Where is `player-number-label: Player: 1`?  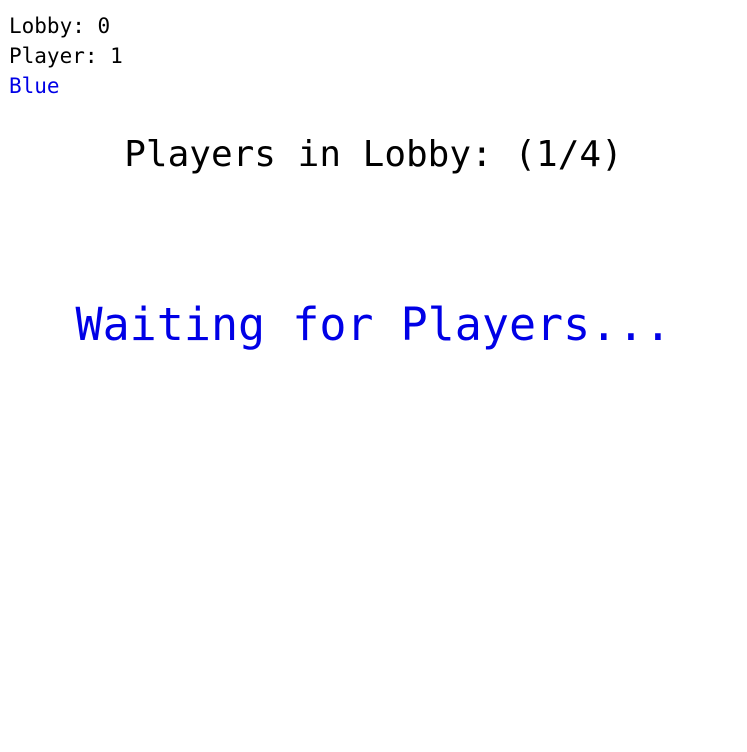
player-number-label: Player: 1 is located at coordinates (66, 56).